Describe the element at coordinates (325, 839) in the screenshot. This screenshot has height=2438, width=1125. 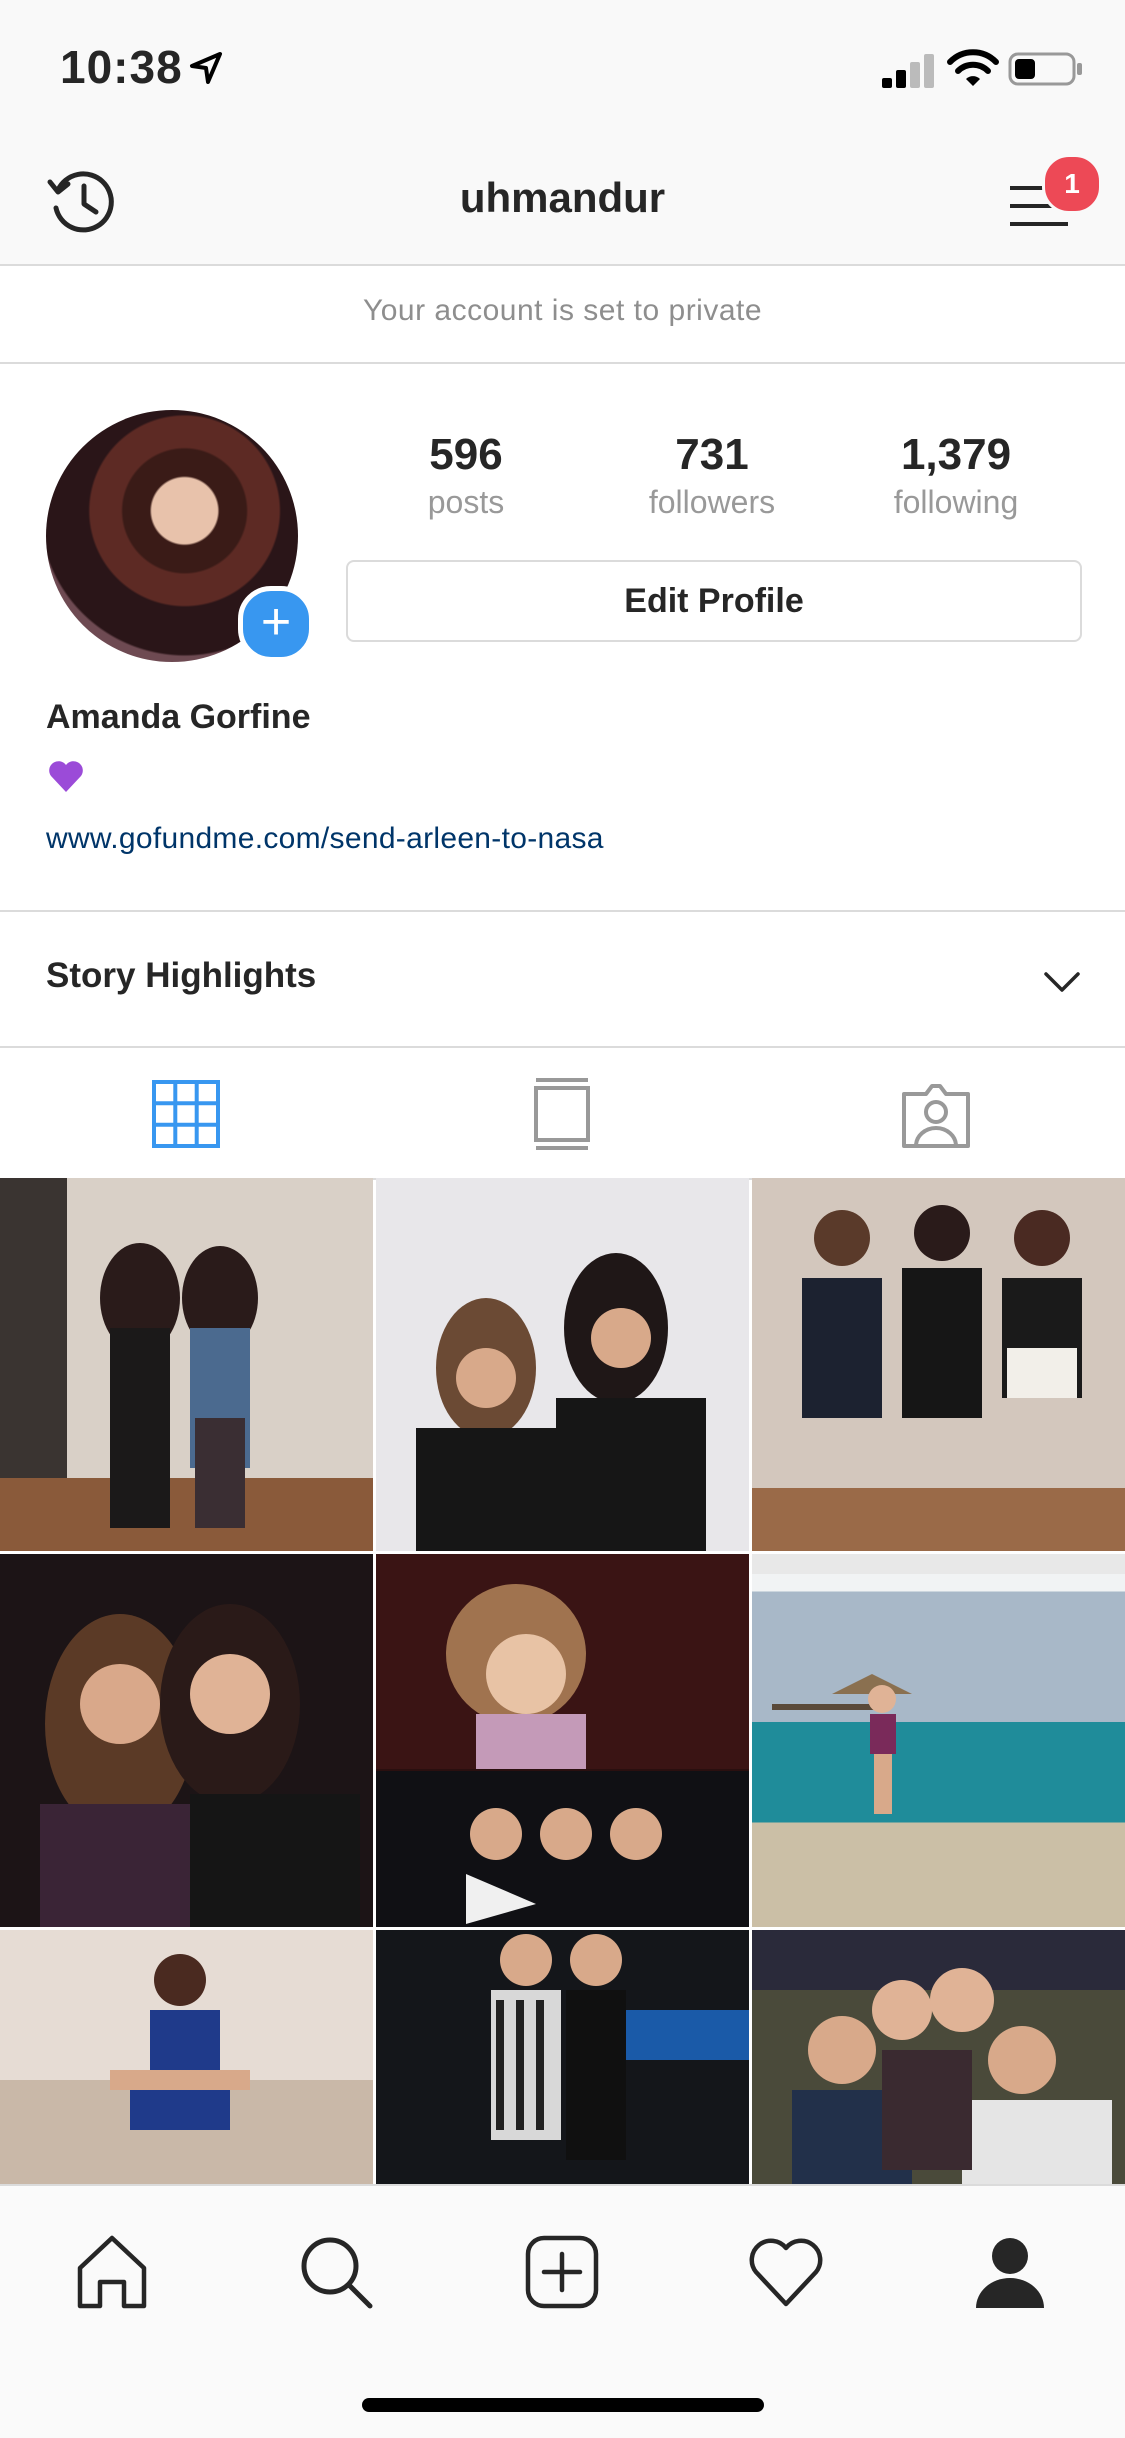
I see `bio-website-link: www.gofundme.com/send-arleen-to-nasa` at that location.